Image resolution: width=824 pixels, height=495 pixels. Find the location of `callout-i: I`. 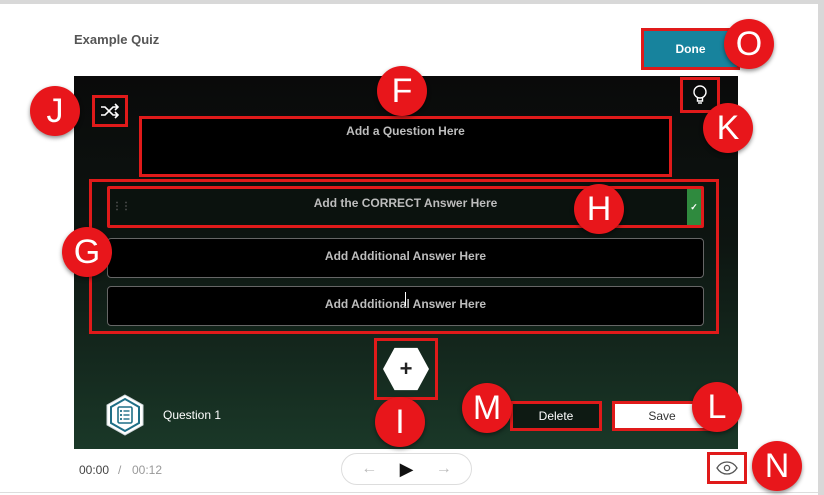

callout-i: I is located at coordinates (400, 422).